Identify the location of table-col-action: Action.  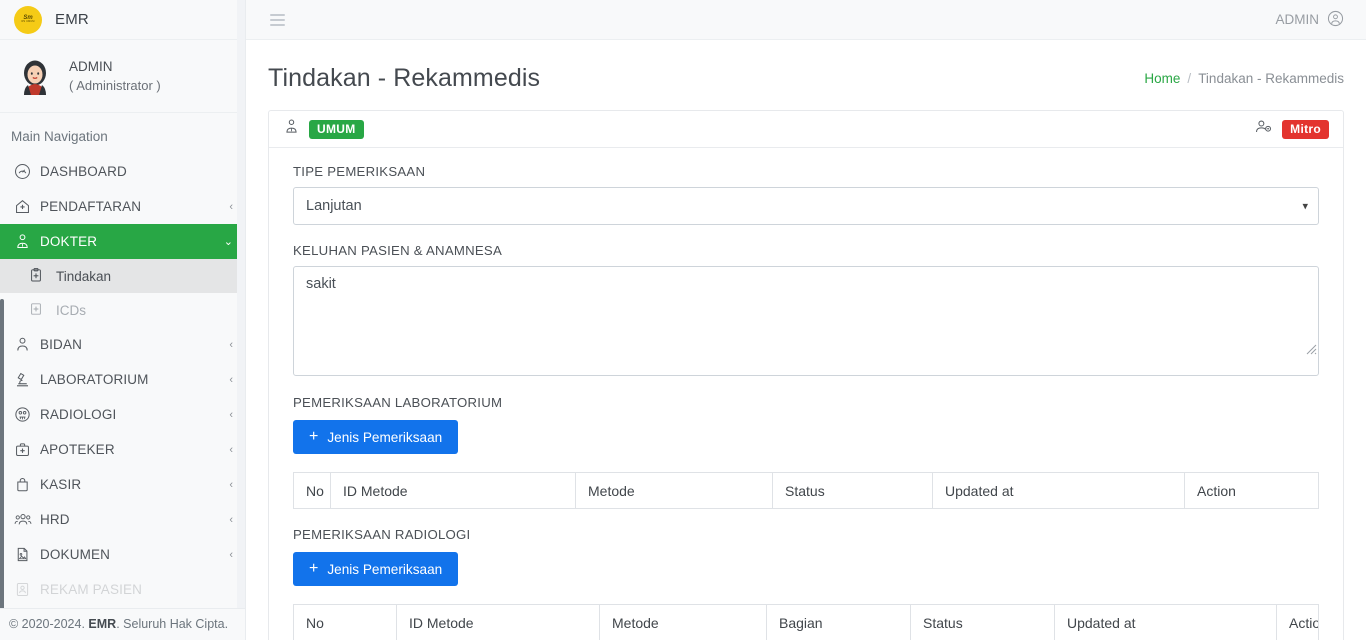
(1297, 622).